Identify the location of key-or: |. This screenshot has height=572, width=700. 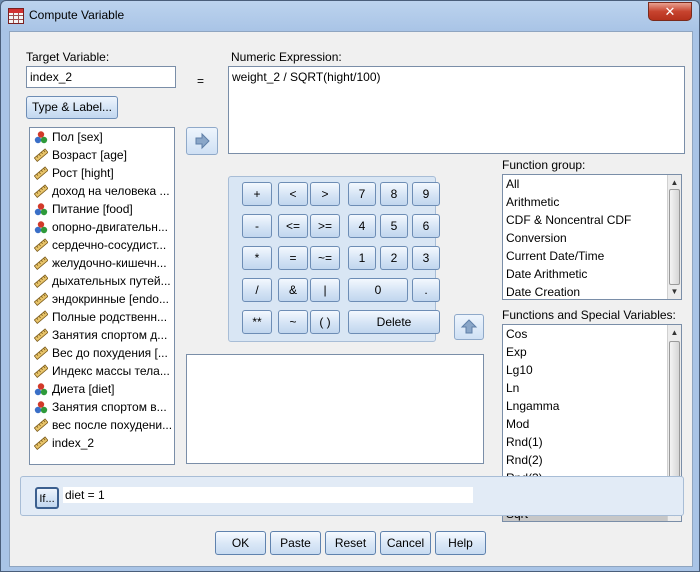
(325, 290).